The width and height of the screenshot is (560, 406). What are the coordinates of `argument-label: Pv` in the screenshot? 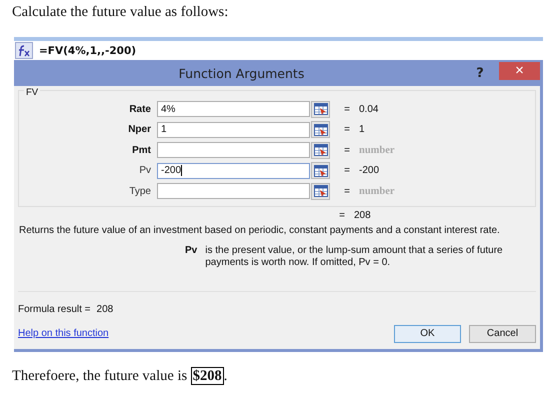 It's located at (145, 170).